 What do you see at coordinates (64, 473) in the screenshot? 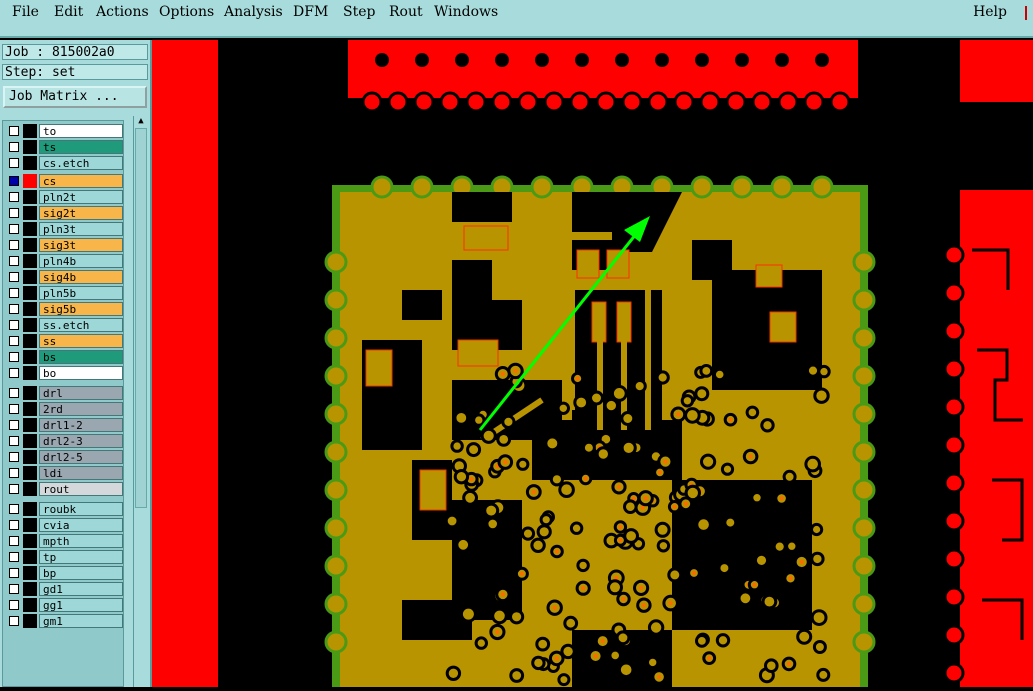
I see `layer-row-ldi: ldi` at bounding box center [64, 473].